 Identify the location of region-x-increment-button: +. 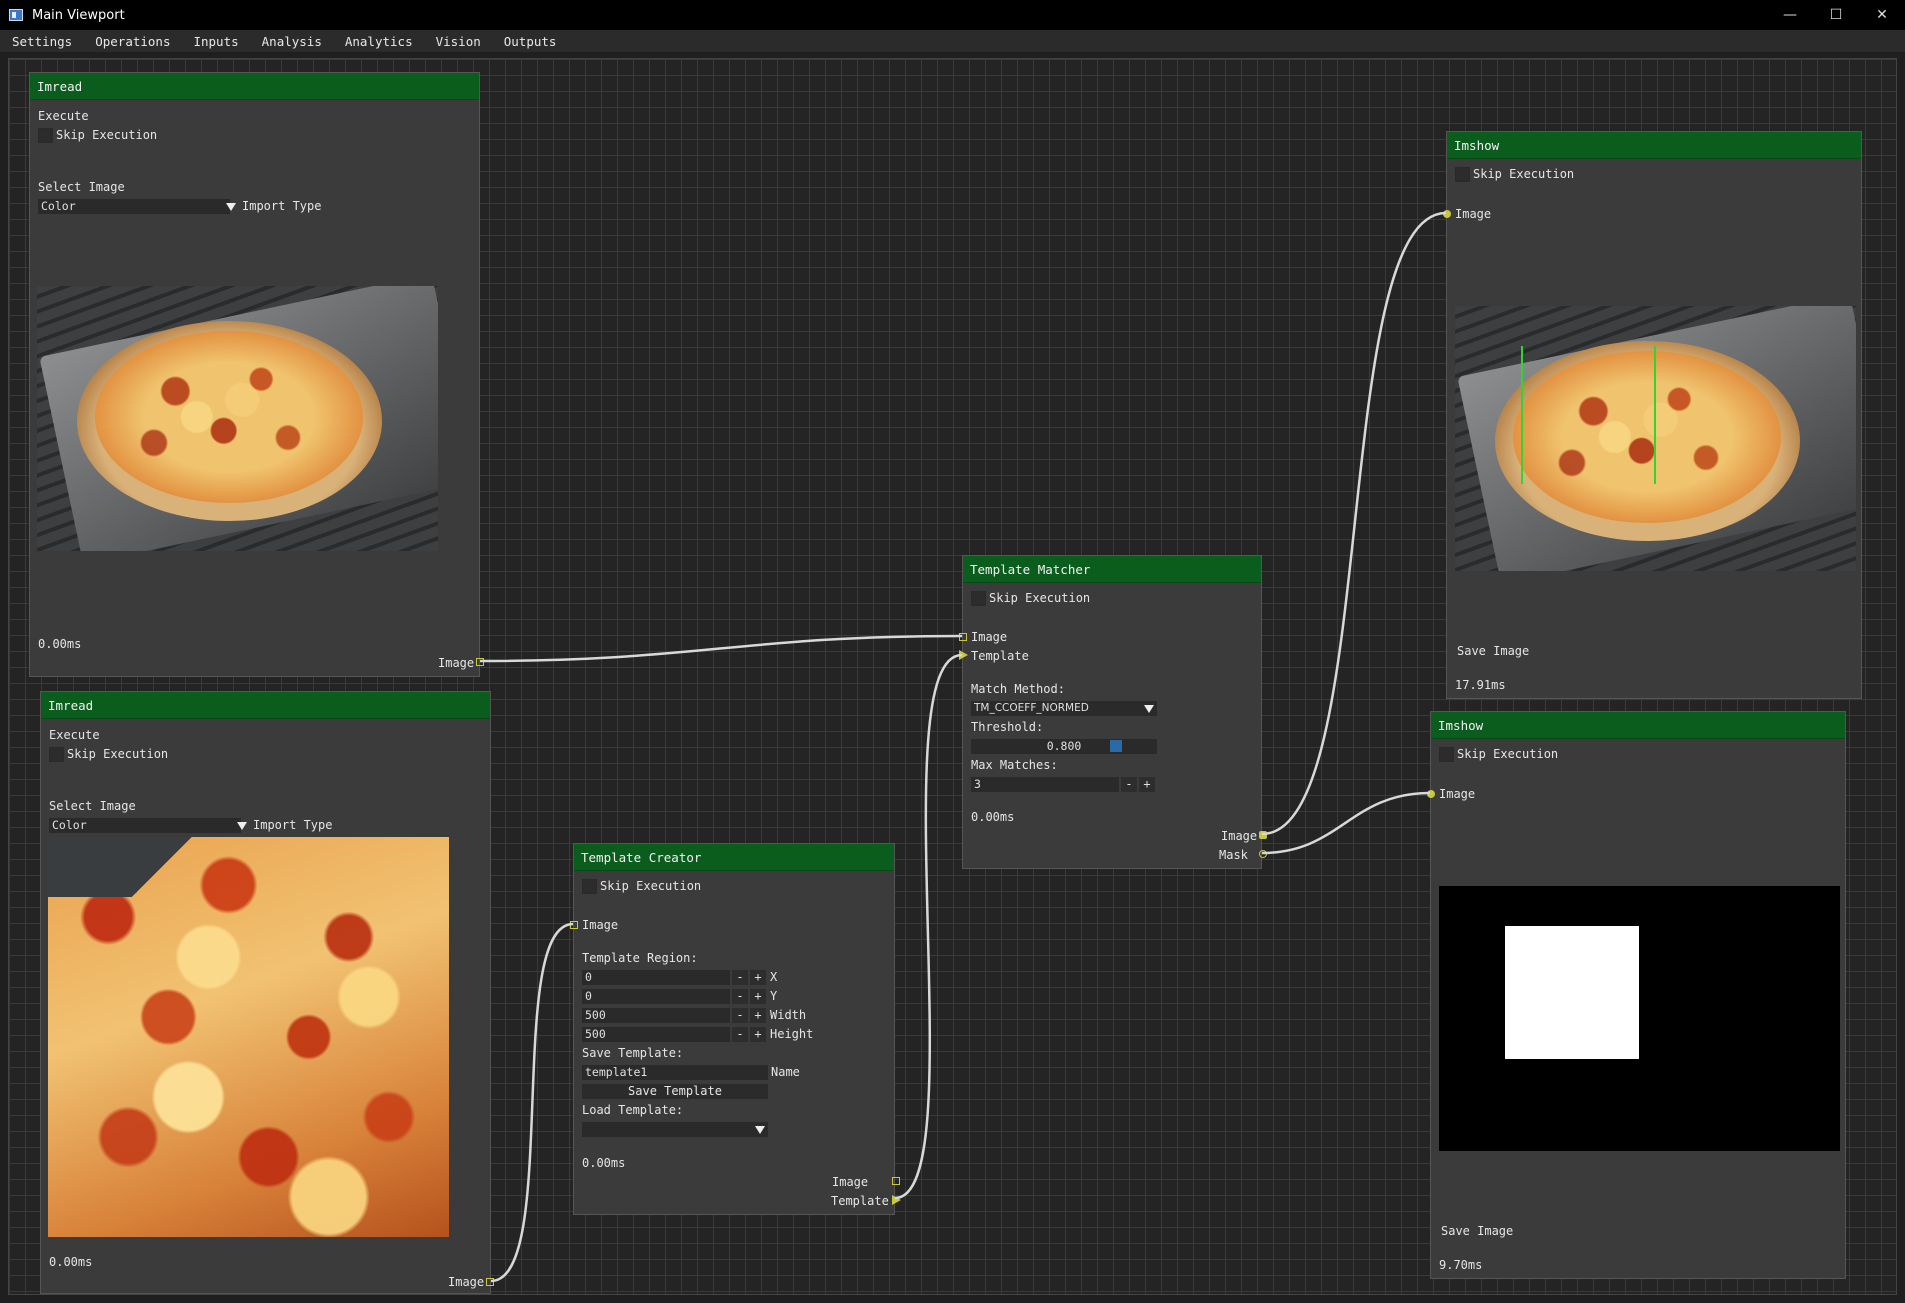
(758, 977).